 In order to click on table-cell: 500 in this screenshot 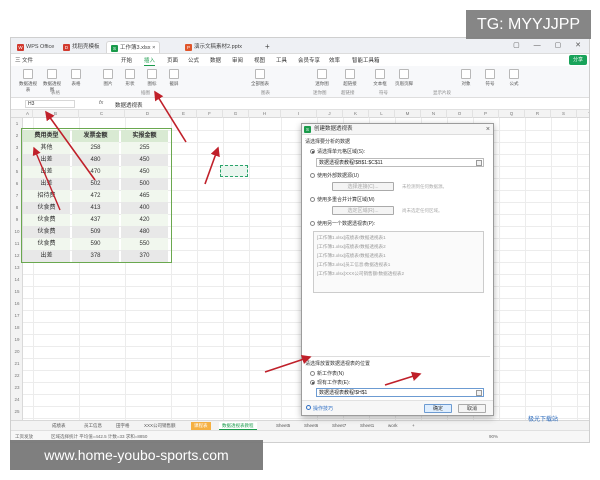, I will do `click(144, 184)`.